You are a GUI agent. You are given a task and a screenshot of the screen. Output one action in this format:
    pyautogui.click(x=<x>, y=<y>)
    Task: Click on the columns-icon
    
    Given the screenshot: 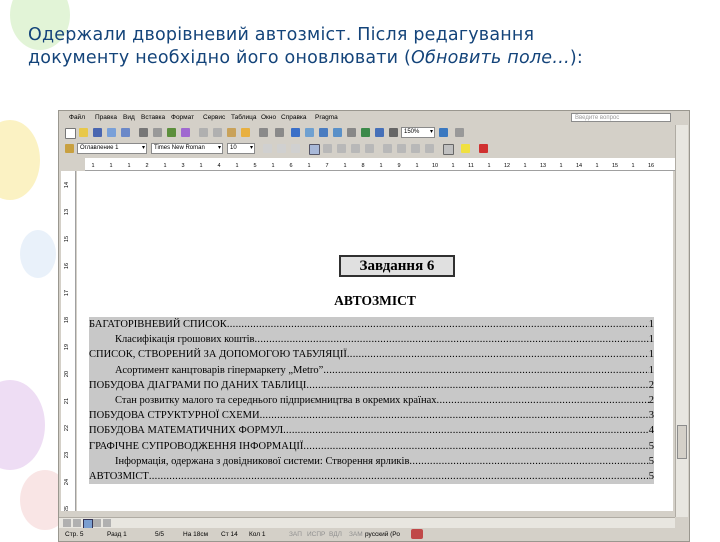 What is the action you would take?
    pyautogui.click(x=351, y=132)
    